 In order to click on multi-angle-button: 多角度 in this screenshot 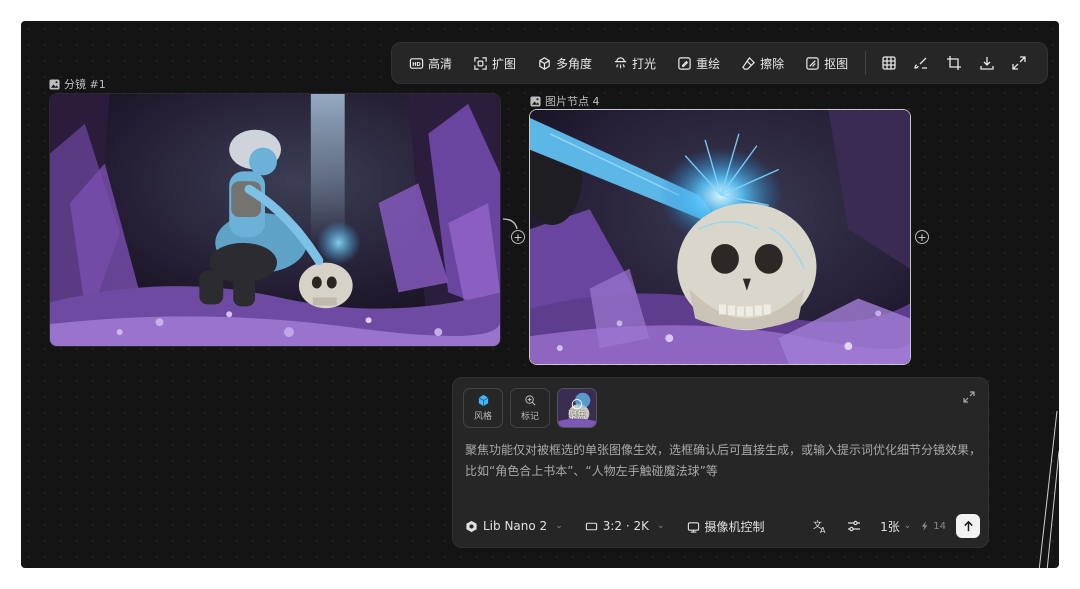, I will do `click(564, 63)`.